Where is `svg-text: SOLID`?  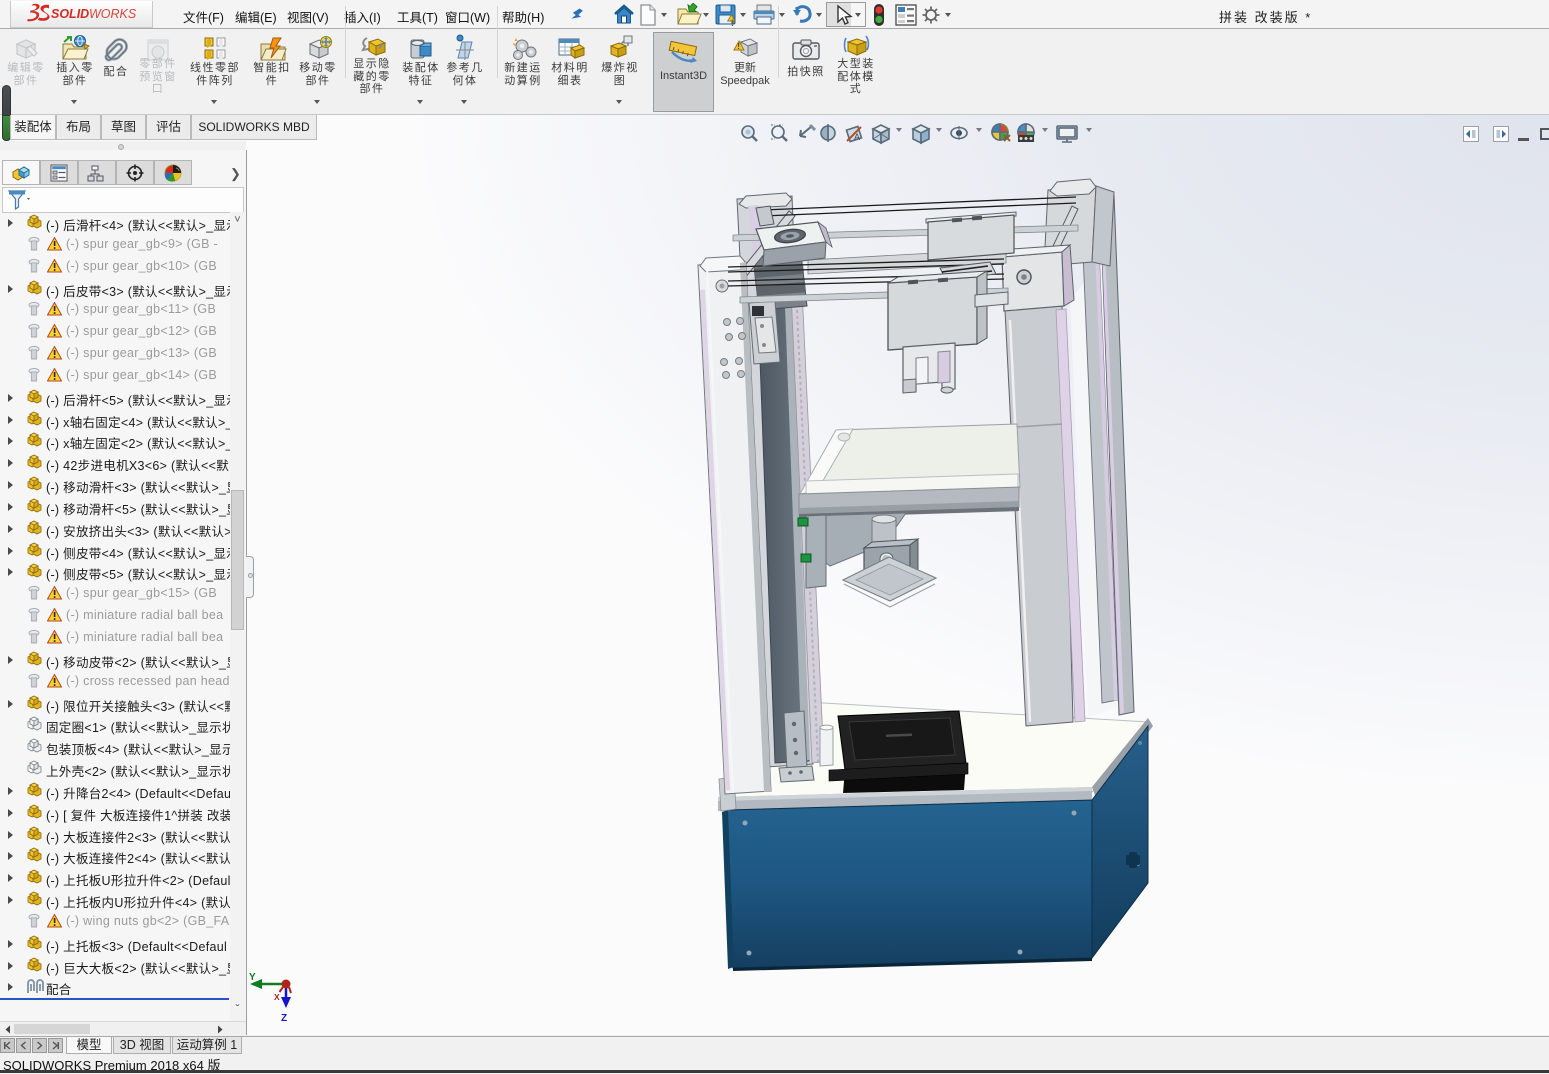 svg-text: SOLID is located at coordinates (70, 14).